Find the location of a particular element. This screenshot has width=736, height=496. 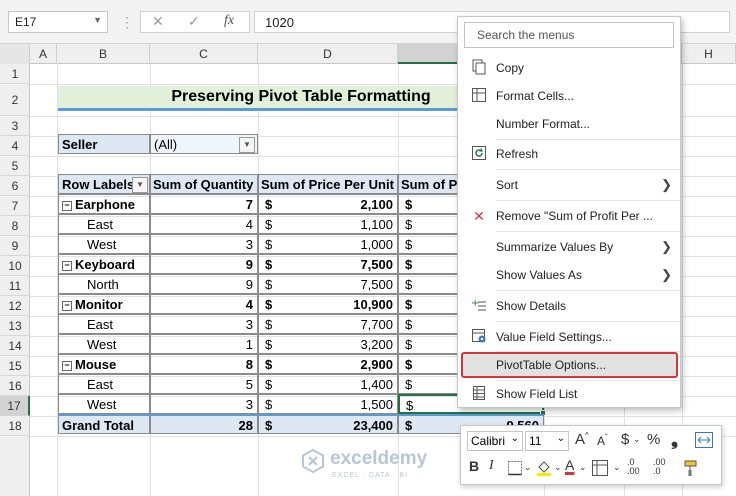

row-header: 2 is located at coordinates (15, 100).